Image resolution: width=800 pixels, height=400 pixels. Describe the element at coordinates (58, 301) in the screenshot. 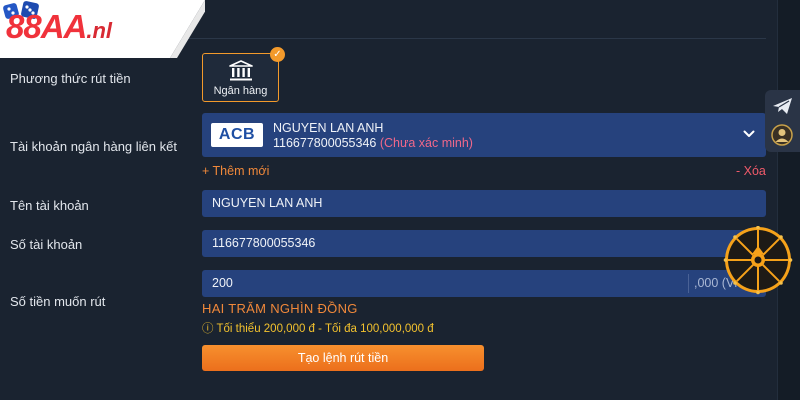

I see `amount-label: Số tiền muốn rút` at that location.